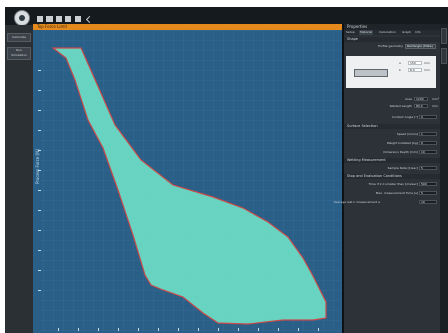 This screenshot has height=333, width=448. I want to click on contact-angle-row: Contact Angle [°] 0, so click(392, 117).